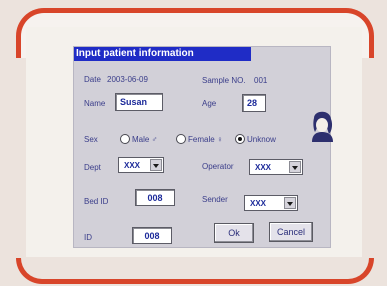 The image size is (387, 286). What do you see at coordinates (181, 139) in the screenshot?
I see `sex-female-radio` at bounding box center [181, 139].